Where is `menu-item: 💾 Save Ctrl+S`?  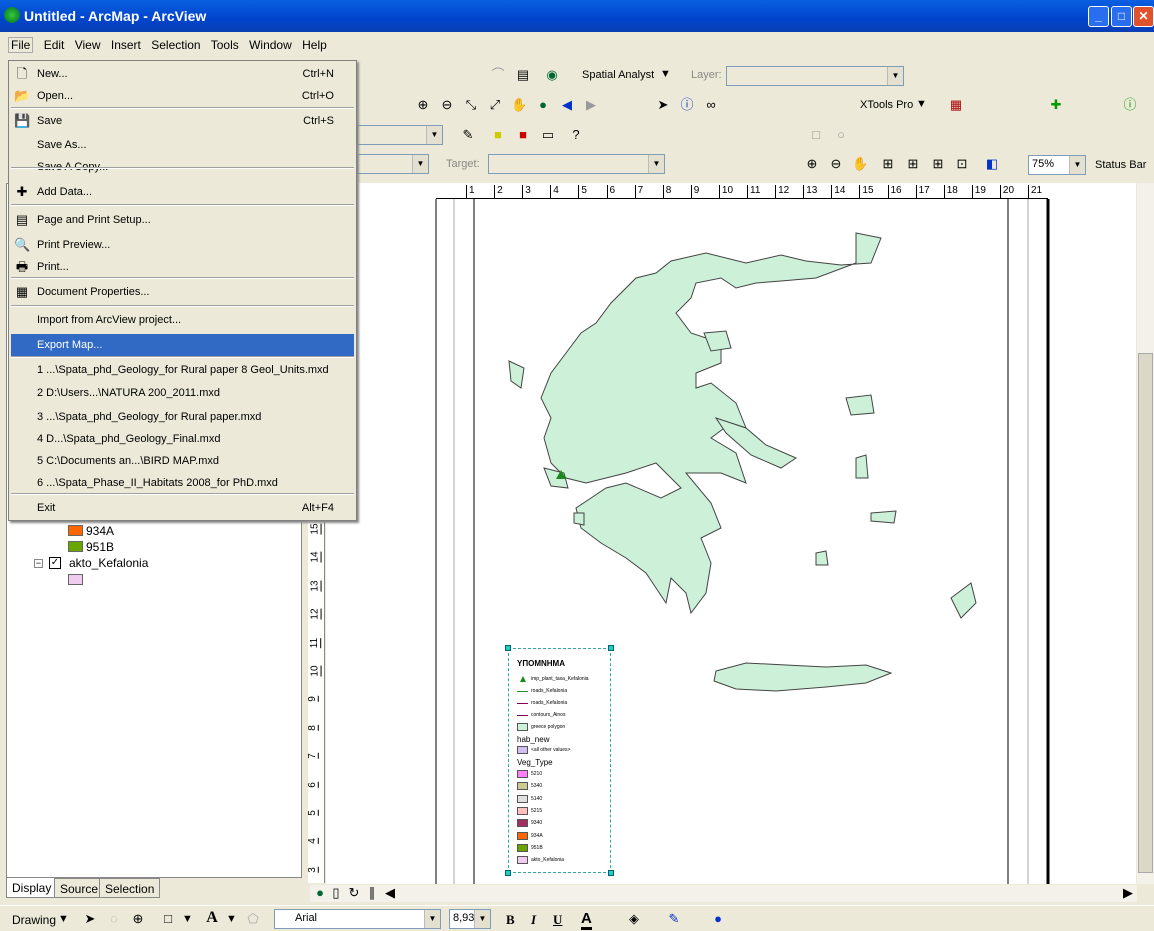
menu-item: 💾 Save Ctrl+S is located at coordinates (182, 121).